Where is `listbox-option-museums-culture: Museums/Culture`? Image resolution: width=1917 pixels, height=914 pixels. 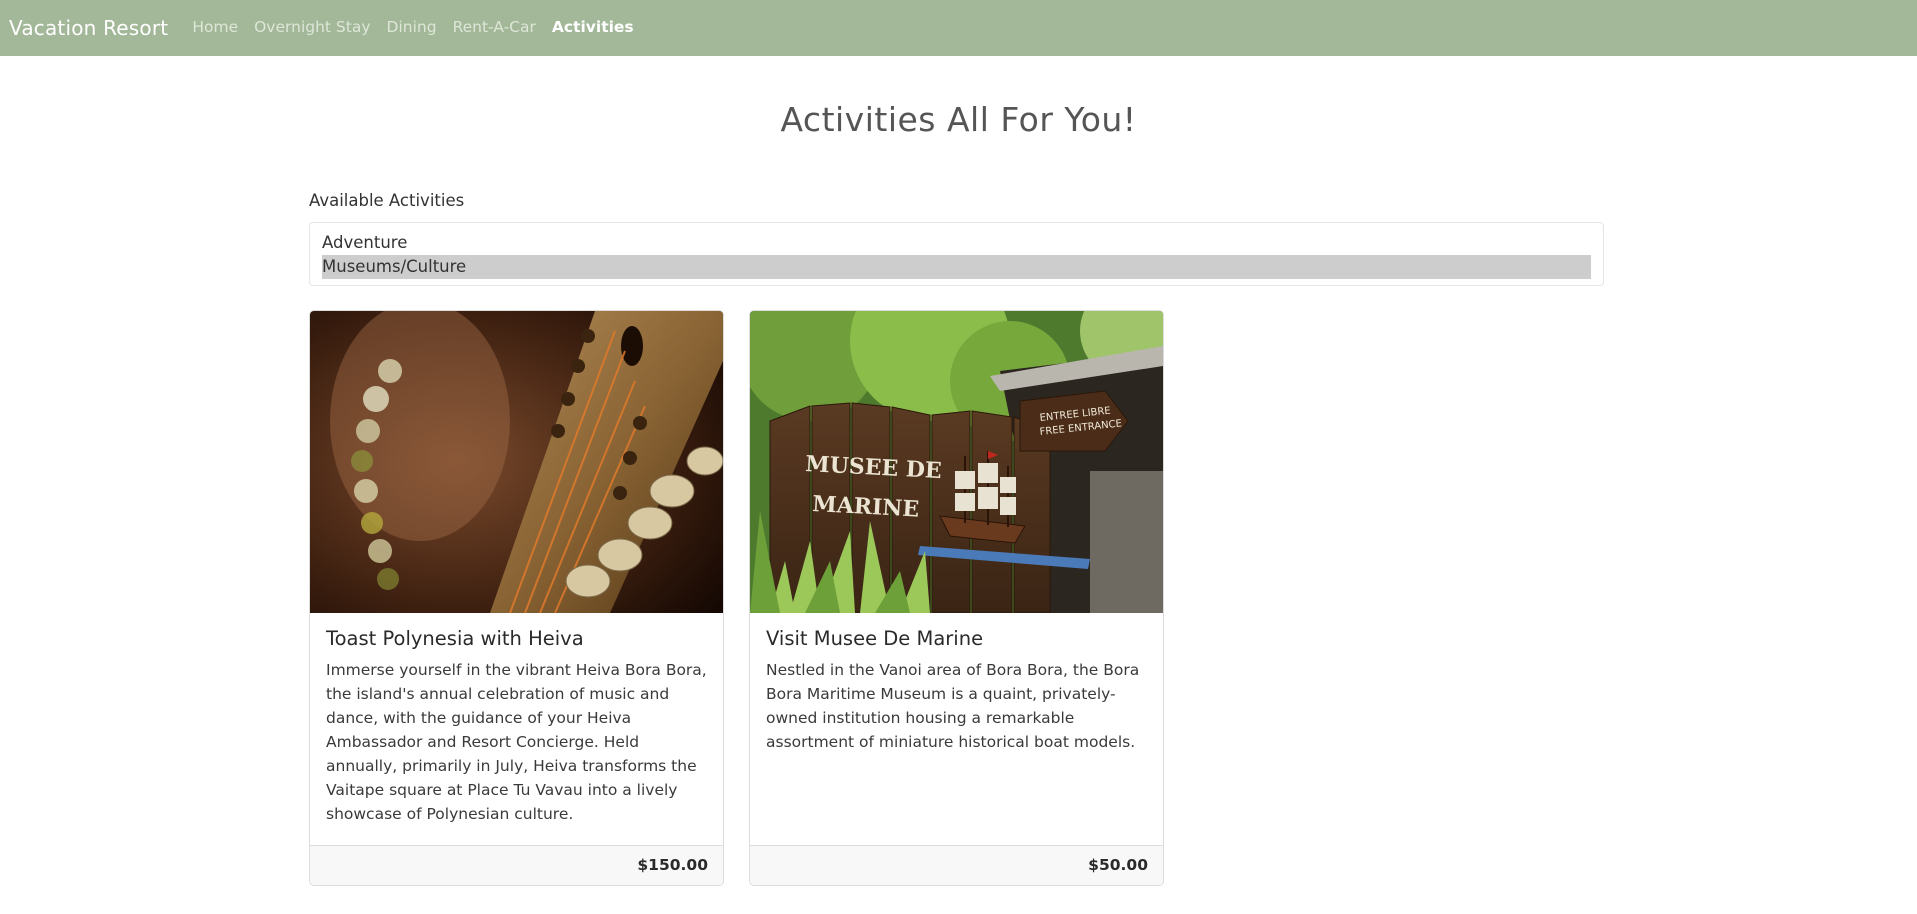
listbox-option-museums-culture: Museums/Culture is located at coordinates (956, 267).